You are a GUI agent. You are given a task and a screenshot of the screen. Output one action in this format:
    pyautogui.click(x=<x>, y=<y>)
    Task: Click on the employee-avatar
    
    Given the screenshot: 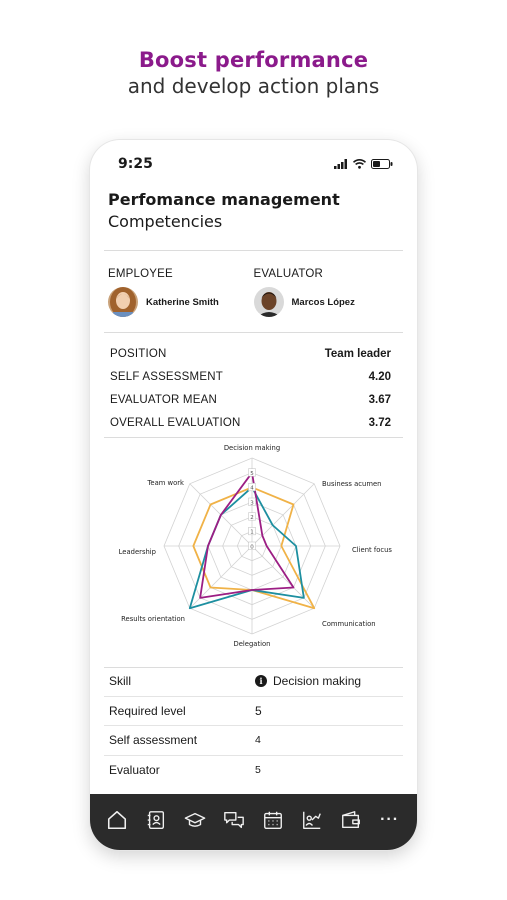 What is the action you would take?
    pyautogui.click(x=123, y=302)
    